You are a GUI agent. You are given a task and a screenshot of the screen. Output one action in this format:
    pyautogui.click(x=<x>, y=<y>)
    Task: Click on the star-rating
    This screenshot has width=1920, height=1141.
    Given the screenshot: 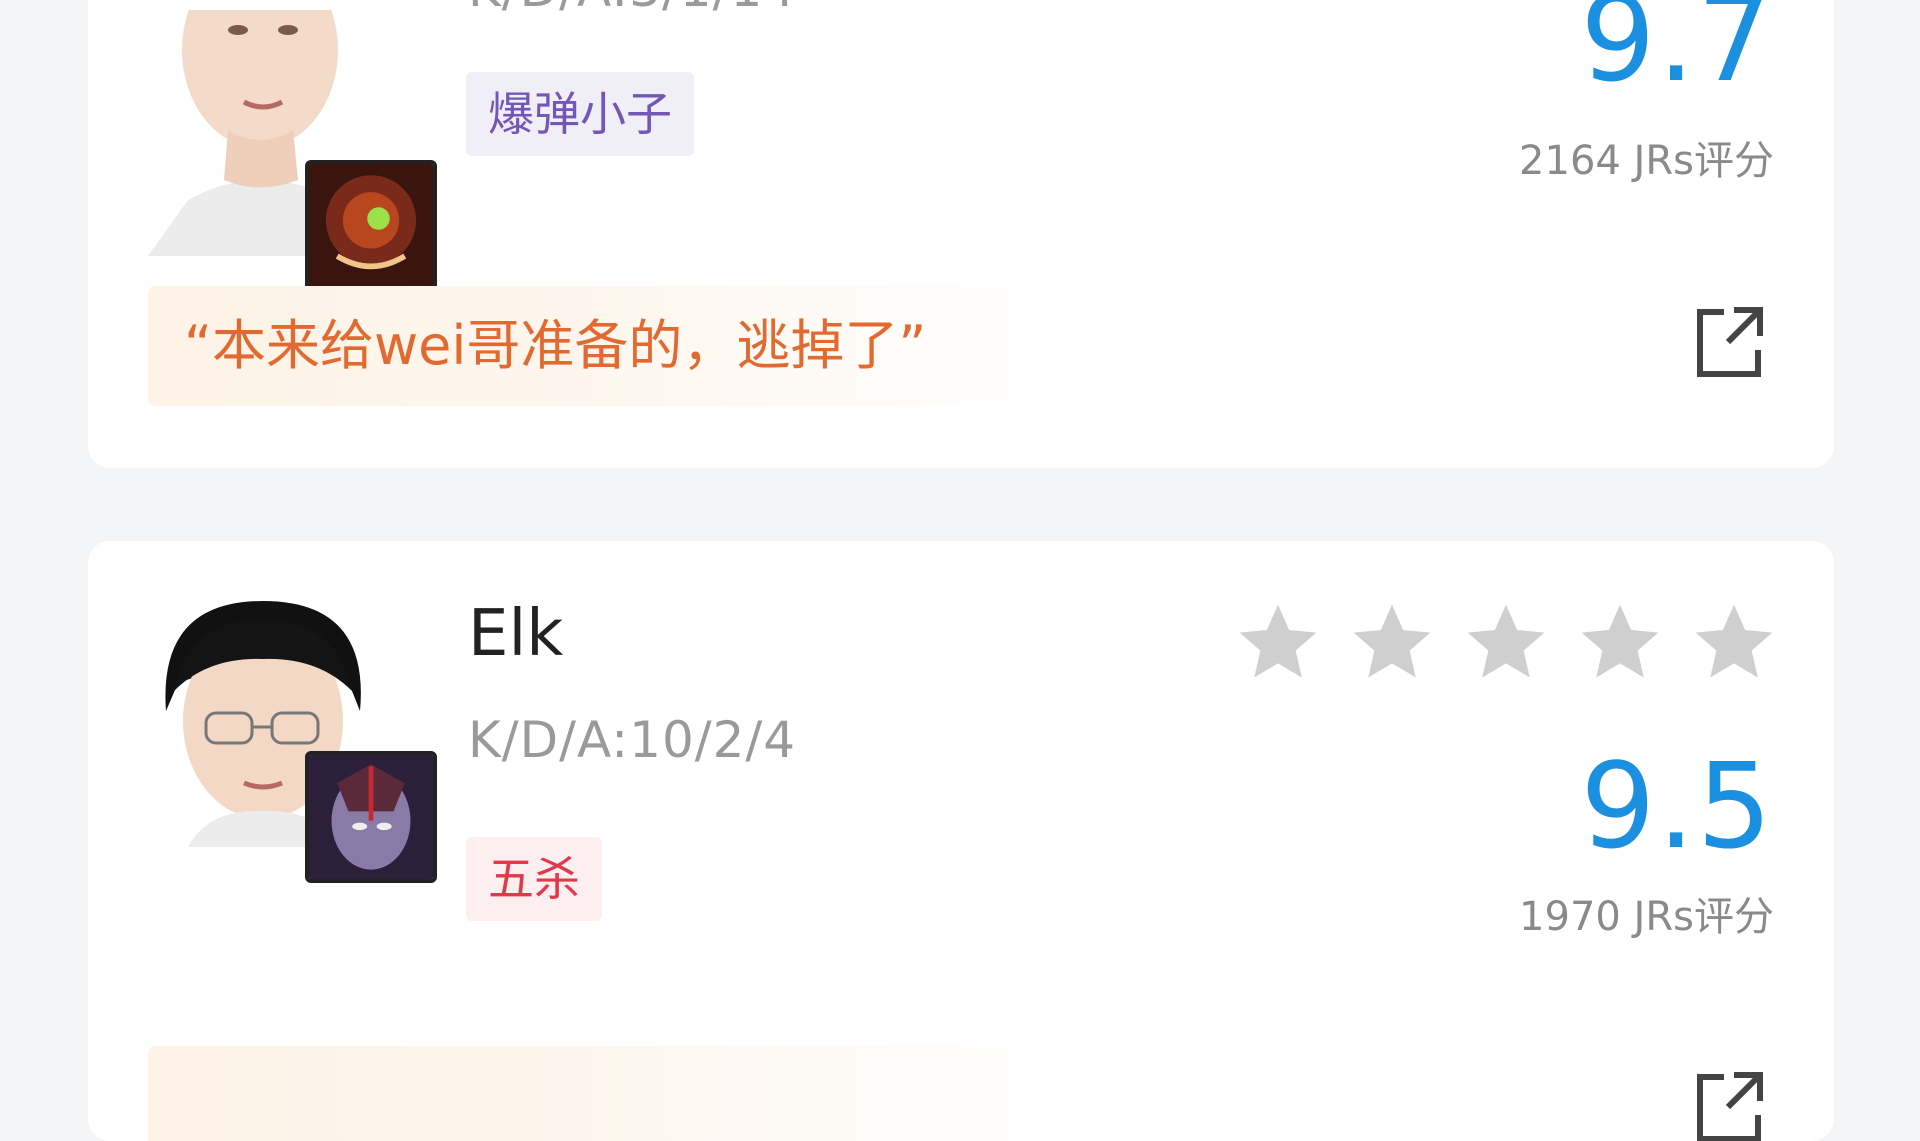 What is the action you would take?
    pyautogui.click(x=1506, y=643)
    